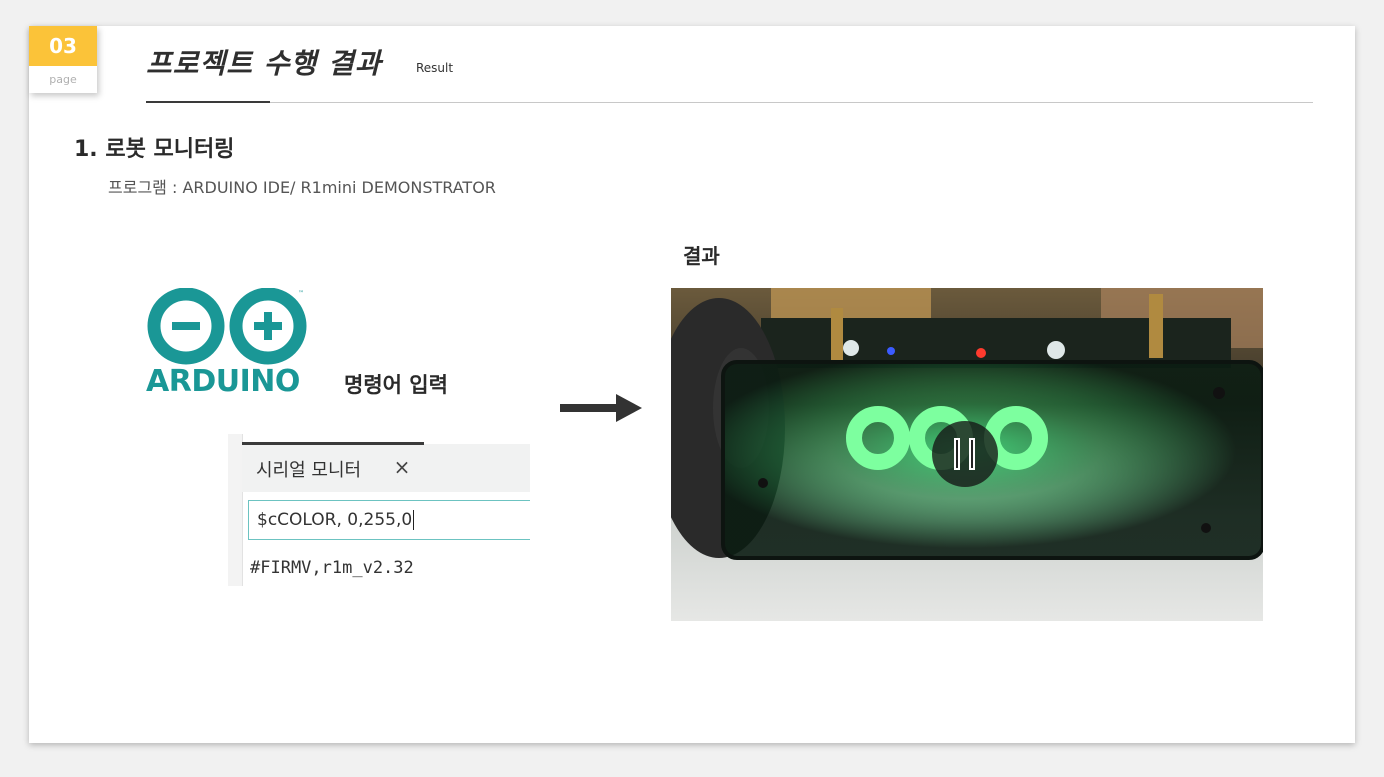  What do you see at coordinates (972, 454) in the screenshot?
I see `pause-icon-bar` at bounding box center [972, 454].